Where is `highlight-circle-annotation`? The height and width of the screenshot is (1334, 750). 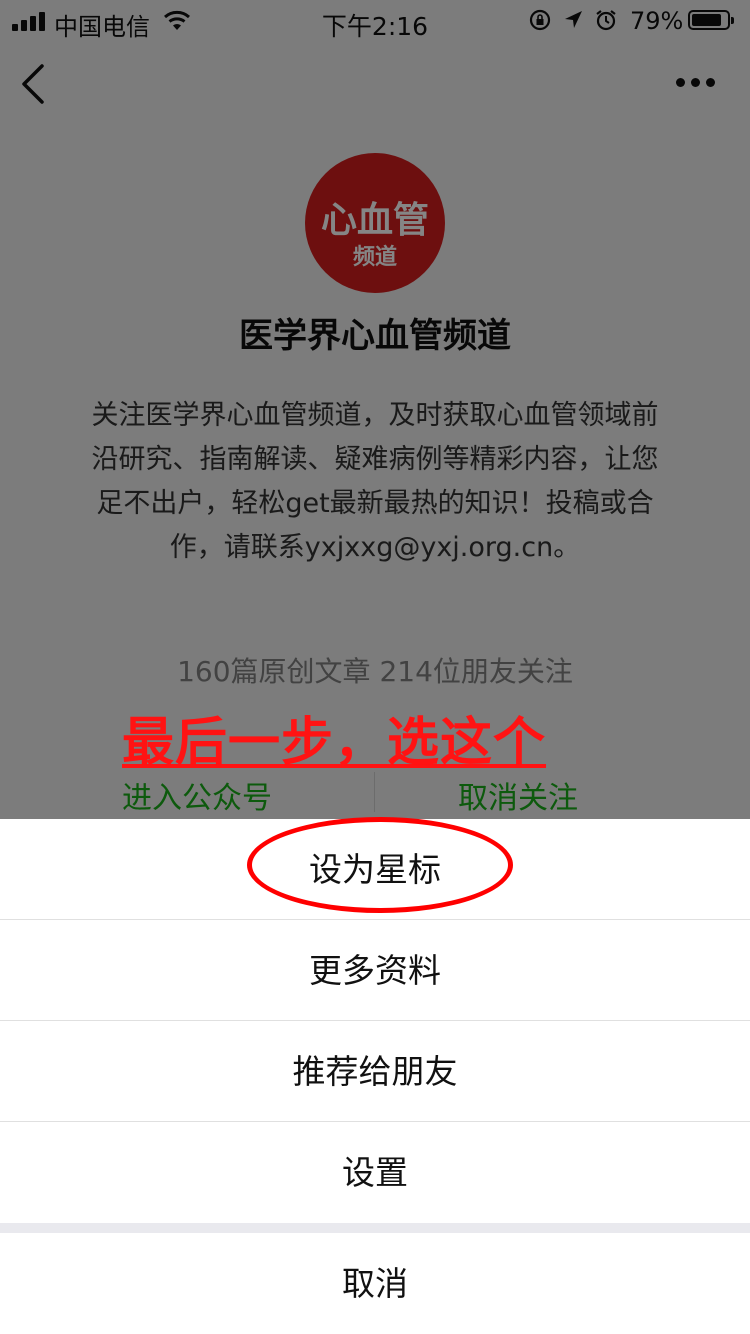
highlight-circle-annotation is located at coordinates (380, 865).